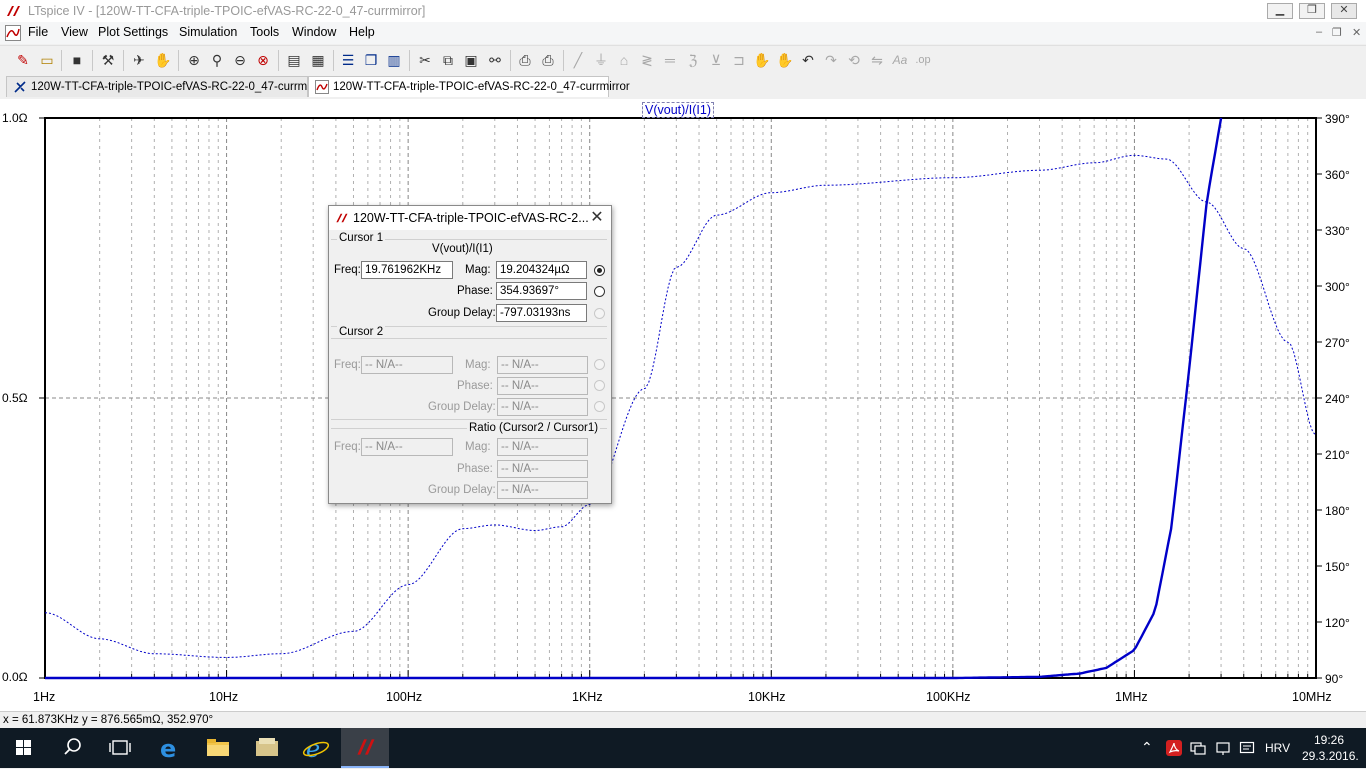 The image size is (1366, 769). Describe the element at coordinates (1198, 748) in the screenshot. I see `network-icon` at that location.